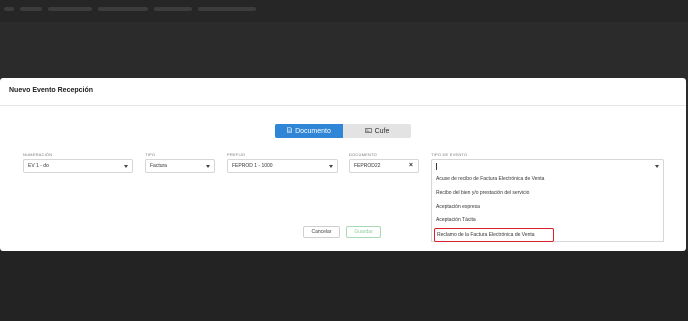  What do you see at coordinates (363, 232) in the screenshot?
I see `save-button: Guardar` at bounding box center [363, 232].